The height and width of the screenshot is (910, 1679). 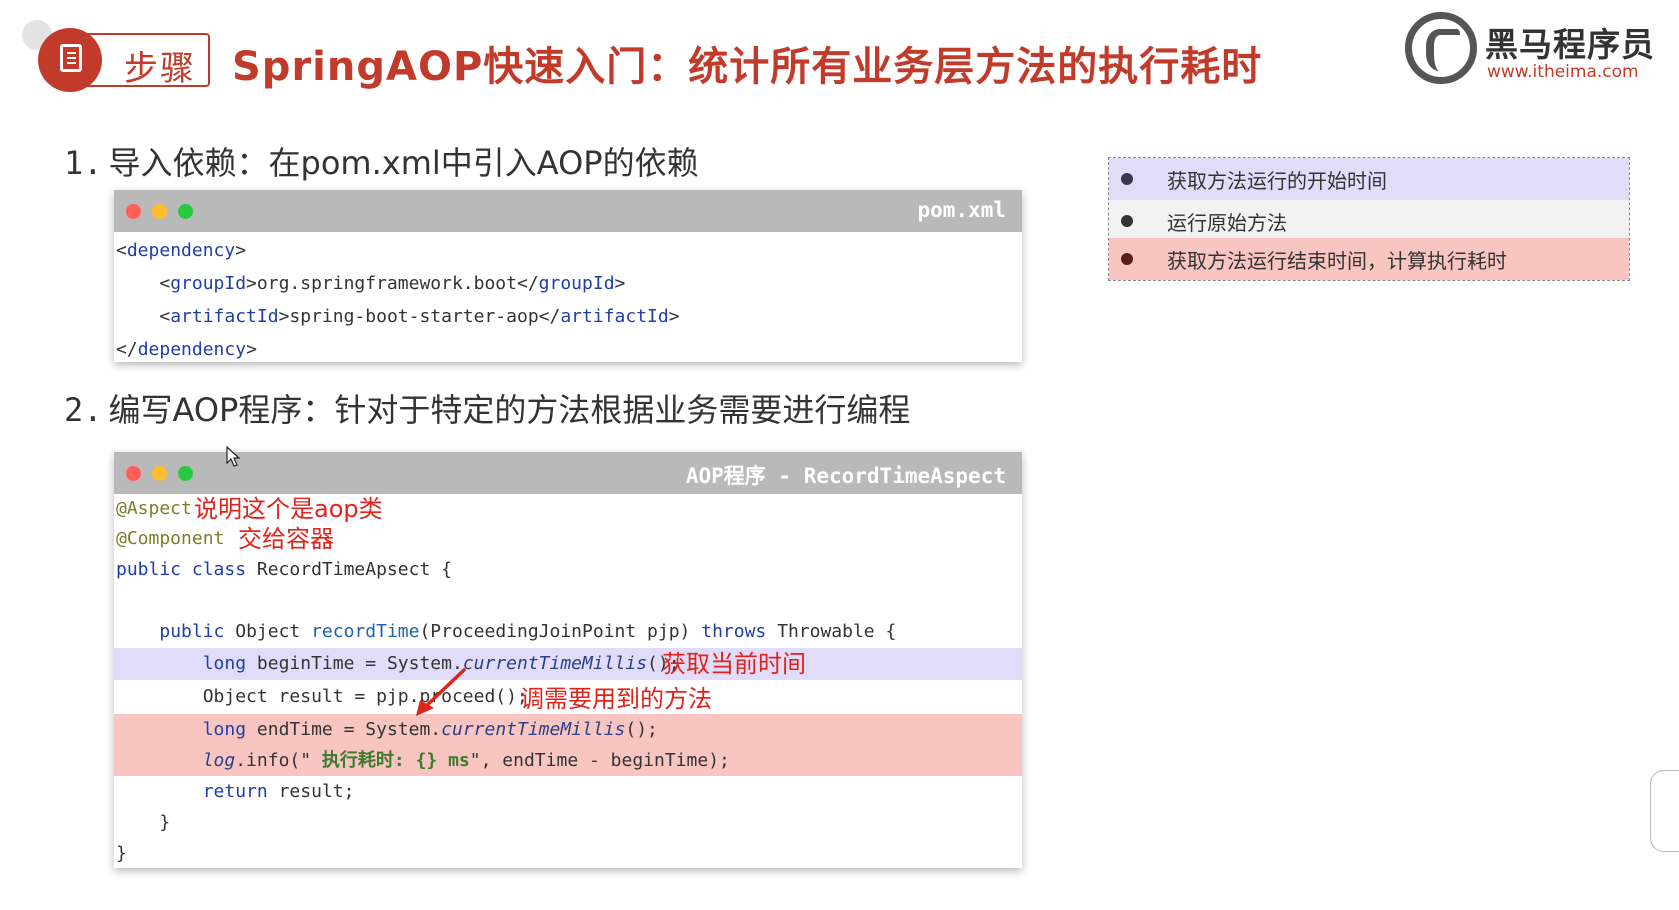 I want to click on brand-url: www.itheima.com, so click(x=1563, y=72).